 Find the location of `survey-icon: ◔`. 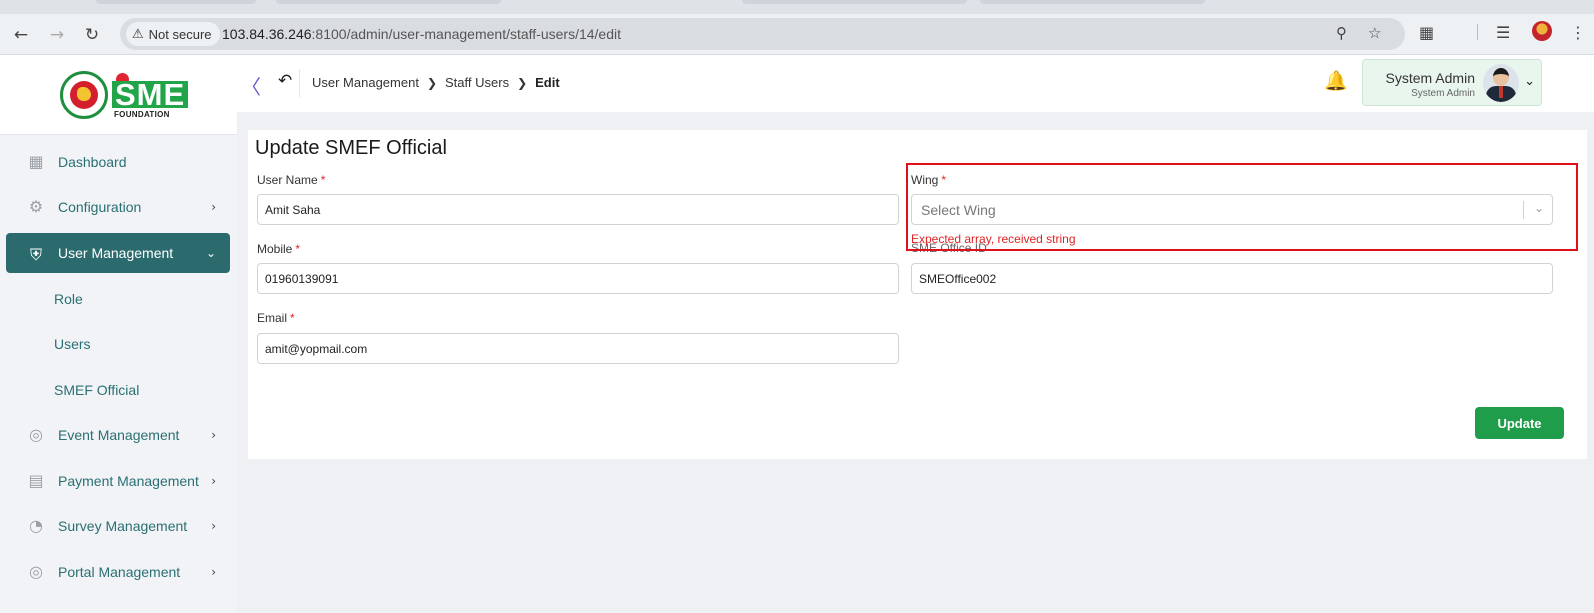

survey-icon: ◔ is located at coordinates (36, 525).